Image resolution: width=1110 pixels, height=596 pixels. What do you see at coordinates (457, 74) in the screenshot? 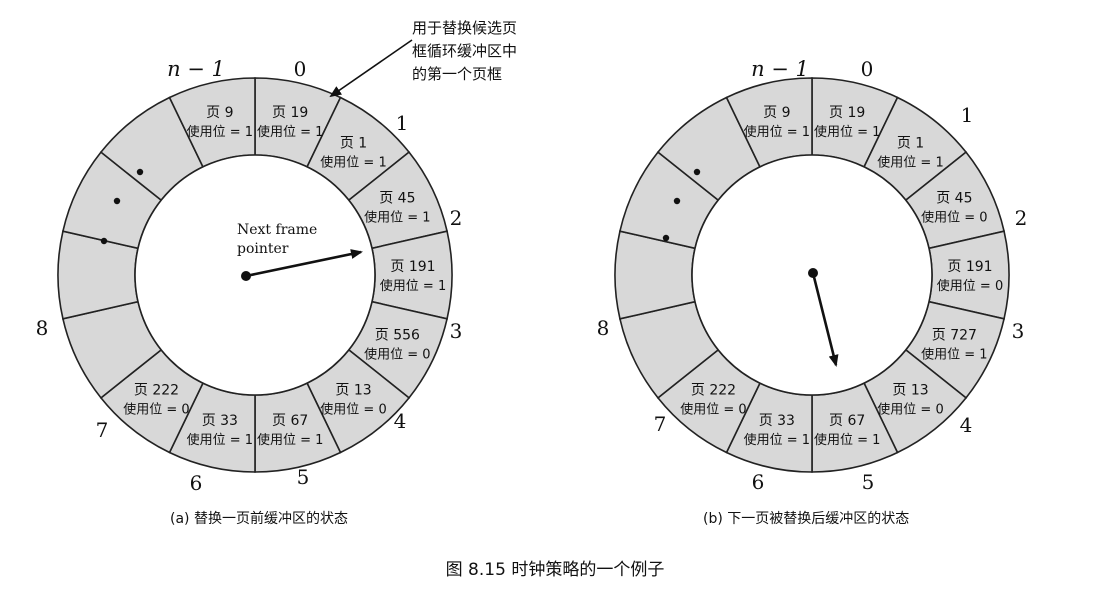
I see `annotation-line3: 的第一个页框` at bounding box center [457, 74].